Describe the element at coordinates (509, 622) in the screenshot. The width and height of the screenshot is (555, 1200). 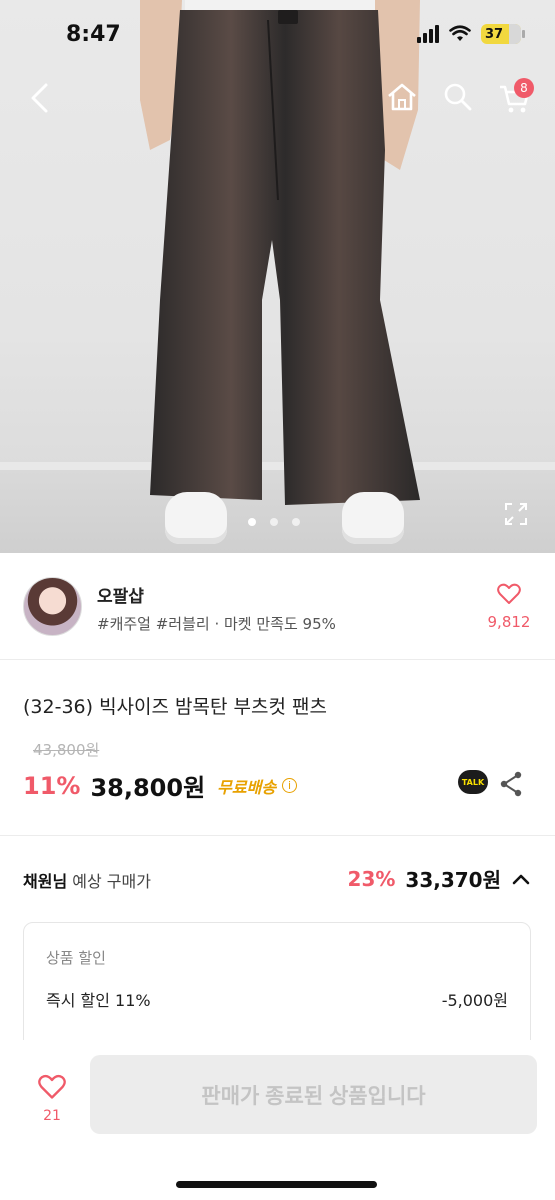
I see `seller-like-count: 9,812` at that location.